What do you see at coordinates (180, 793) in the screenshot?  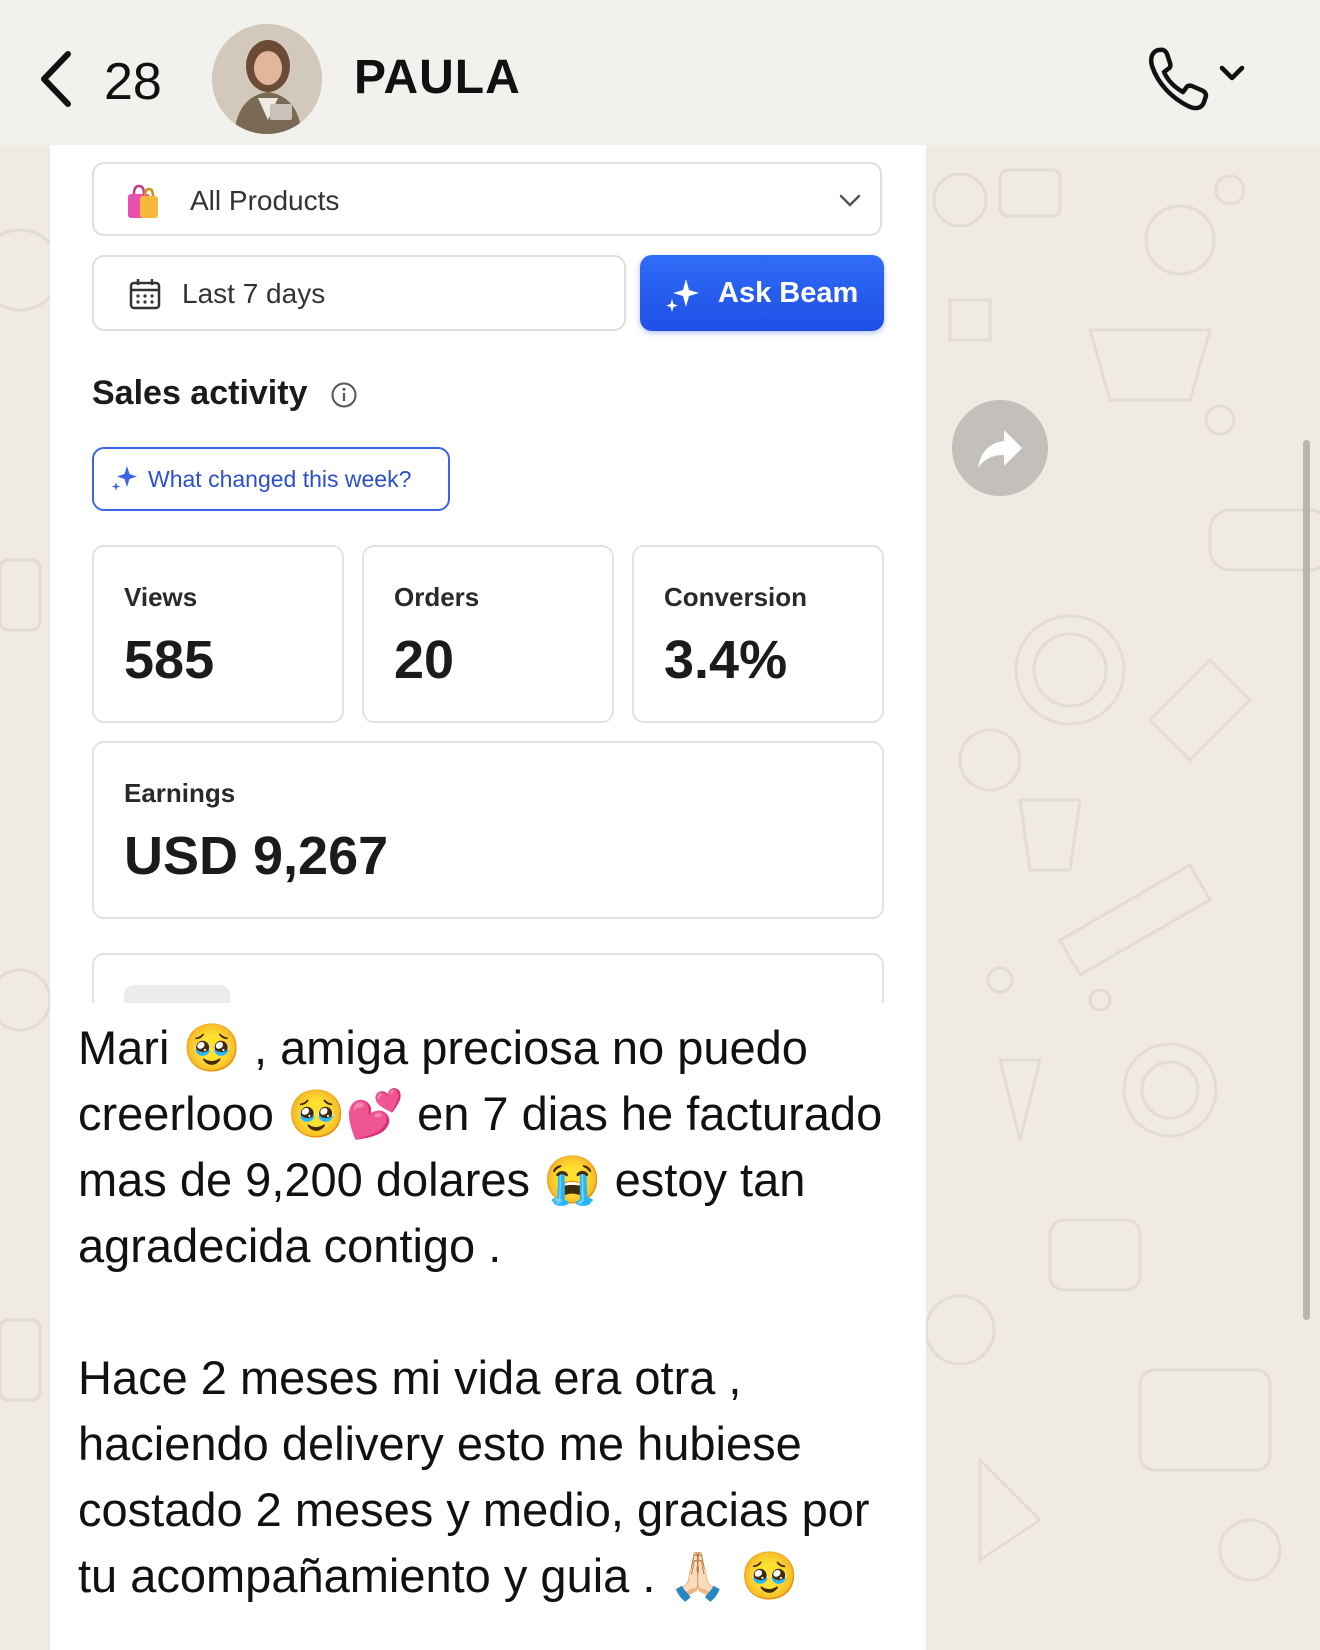 I see `earnings-label: Earnings` at bounding box center [180, 793].